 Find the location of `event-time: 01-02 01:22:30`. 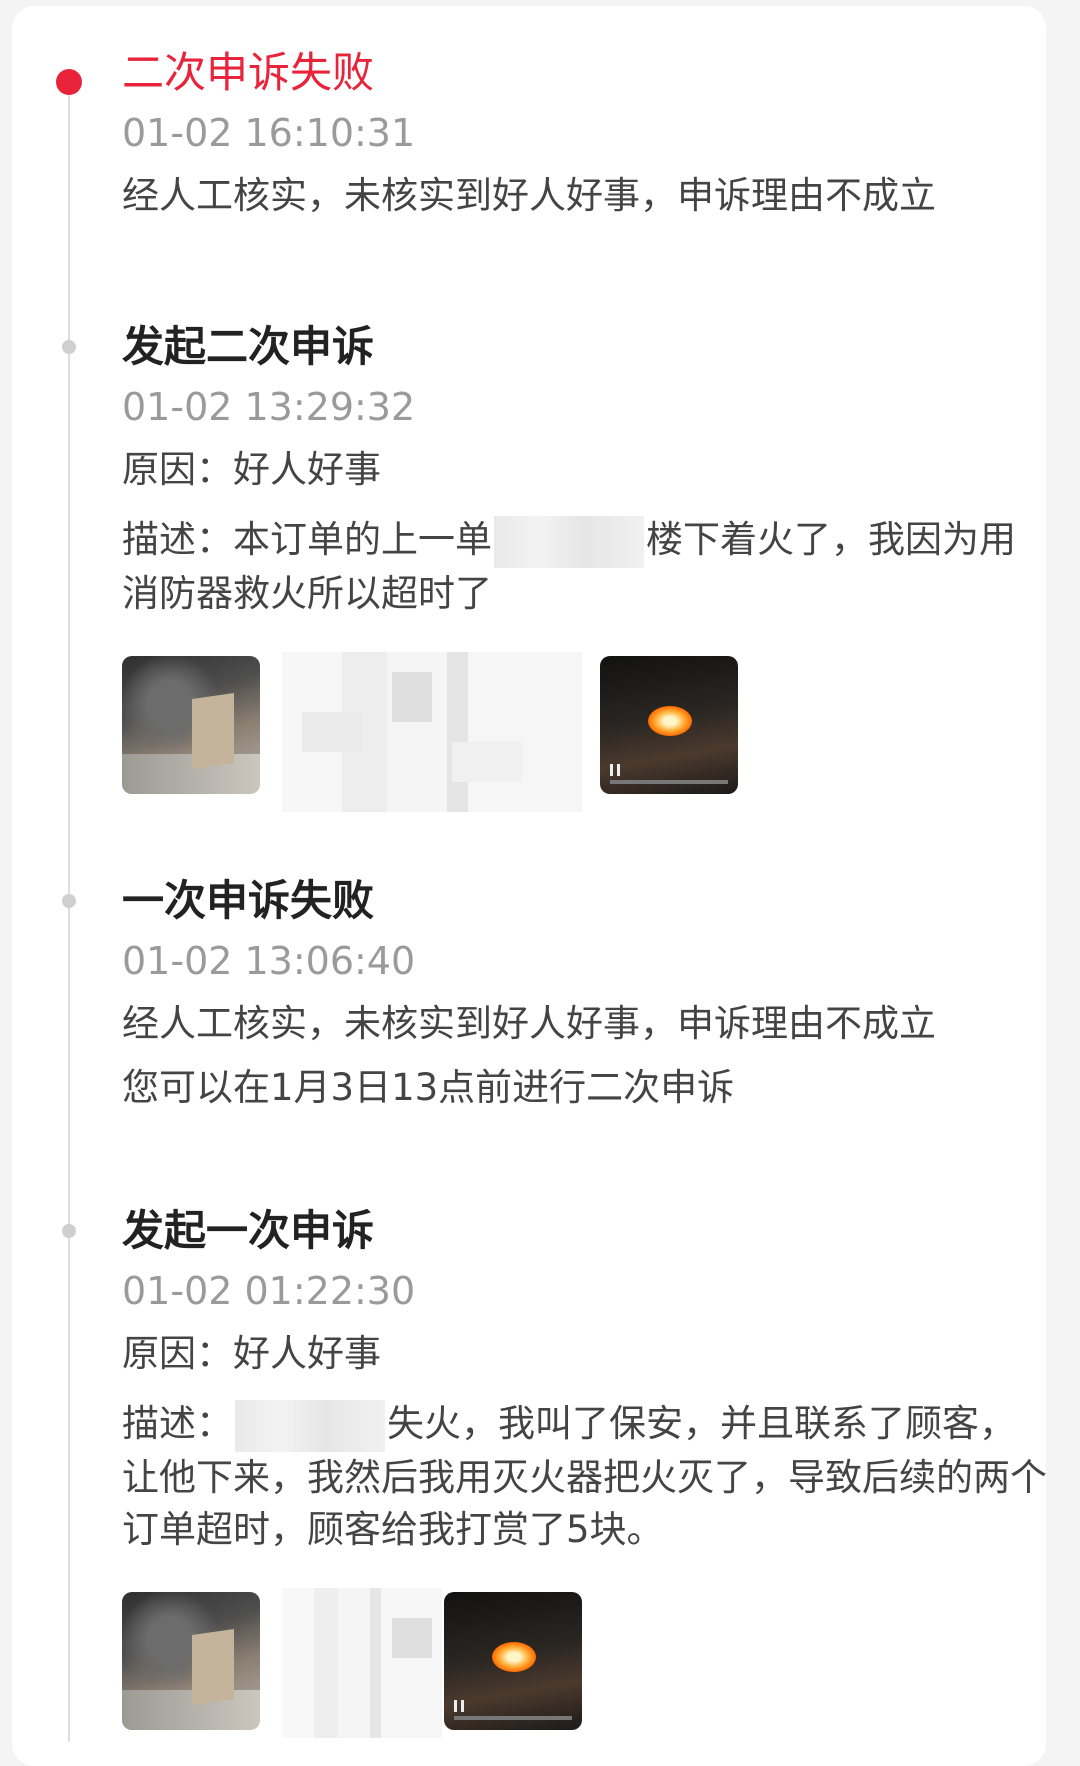

event-time: 01-02 01:22:30 is located at coordinates (269, 1291).